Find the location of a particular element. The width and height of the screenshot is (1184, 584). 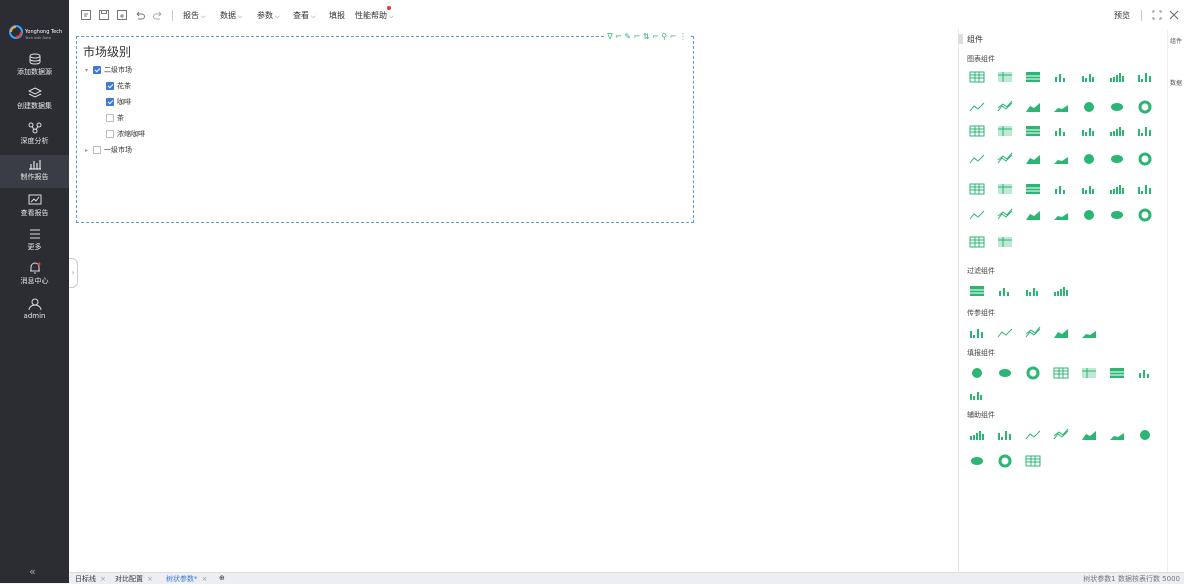

tree-node-flower-tea: 花茶 is located at coordinates (118, 86).